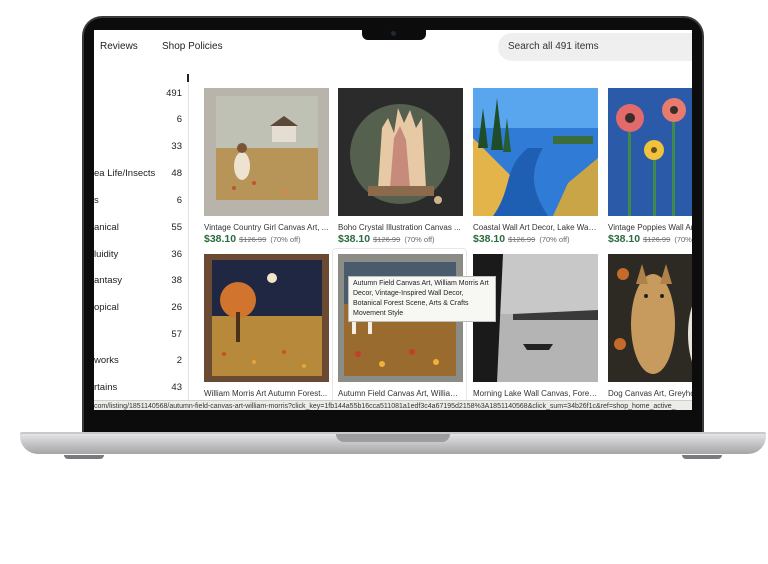  Describe the element at coordinates (179, 360) in the screenshot. I see `sidebar-item-count: 2` at that location.